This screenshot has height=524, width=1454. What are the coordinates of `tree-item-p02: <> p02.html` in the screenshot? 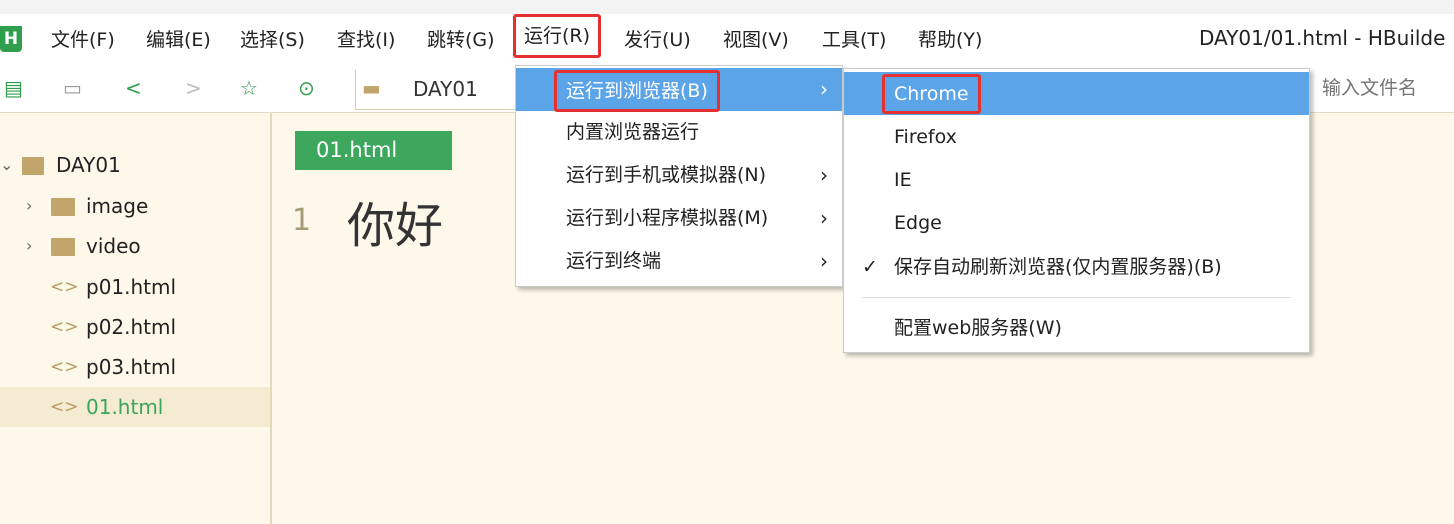 It's located at (135, 327).